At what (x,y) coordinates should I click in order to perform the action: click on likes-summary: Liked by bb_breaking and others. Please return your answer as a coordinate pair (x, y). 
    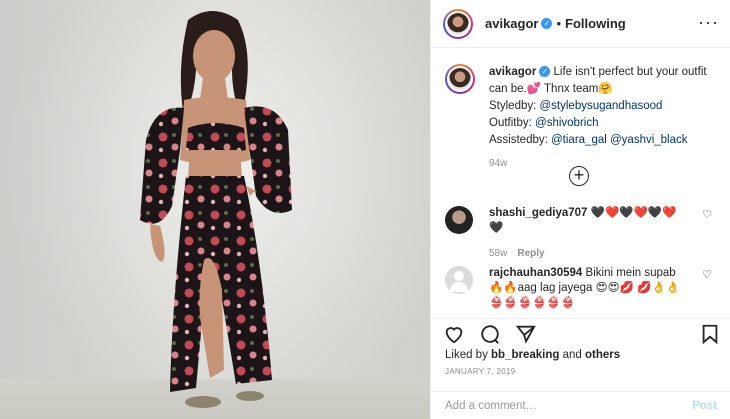
    Looking at the image, I should click on (532, 355).